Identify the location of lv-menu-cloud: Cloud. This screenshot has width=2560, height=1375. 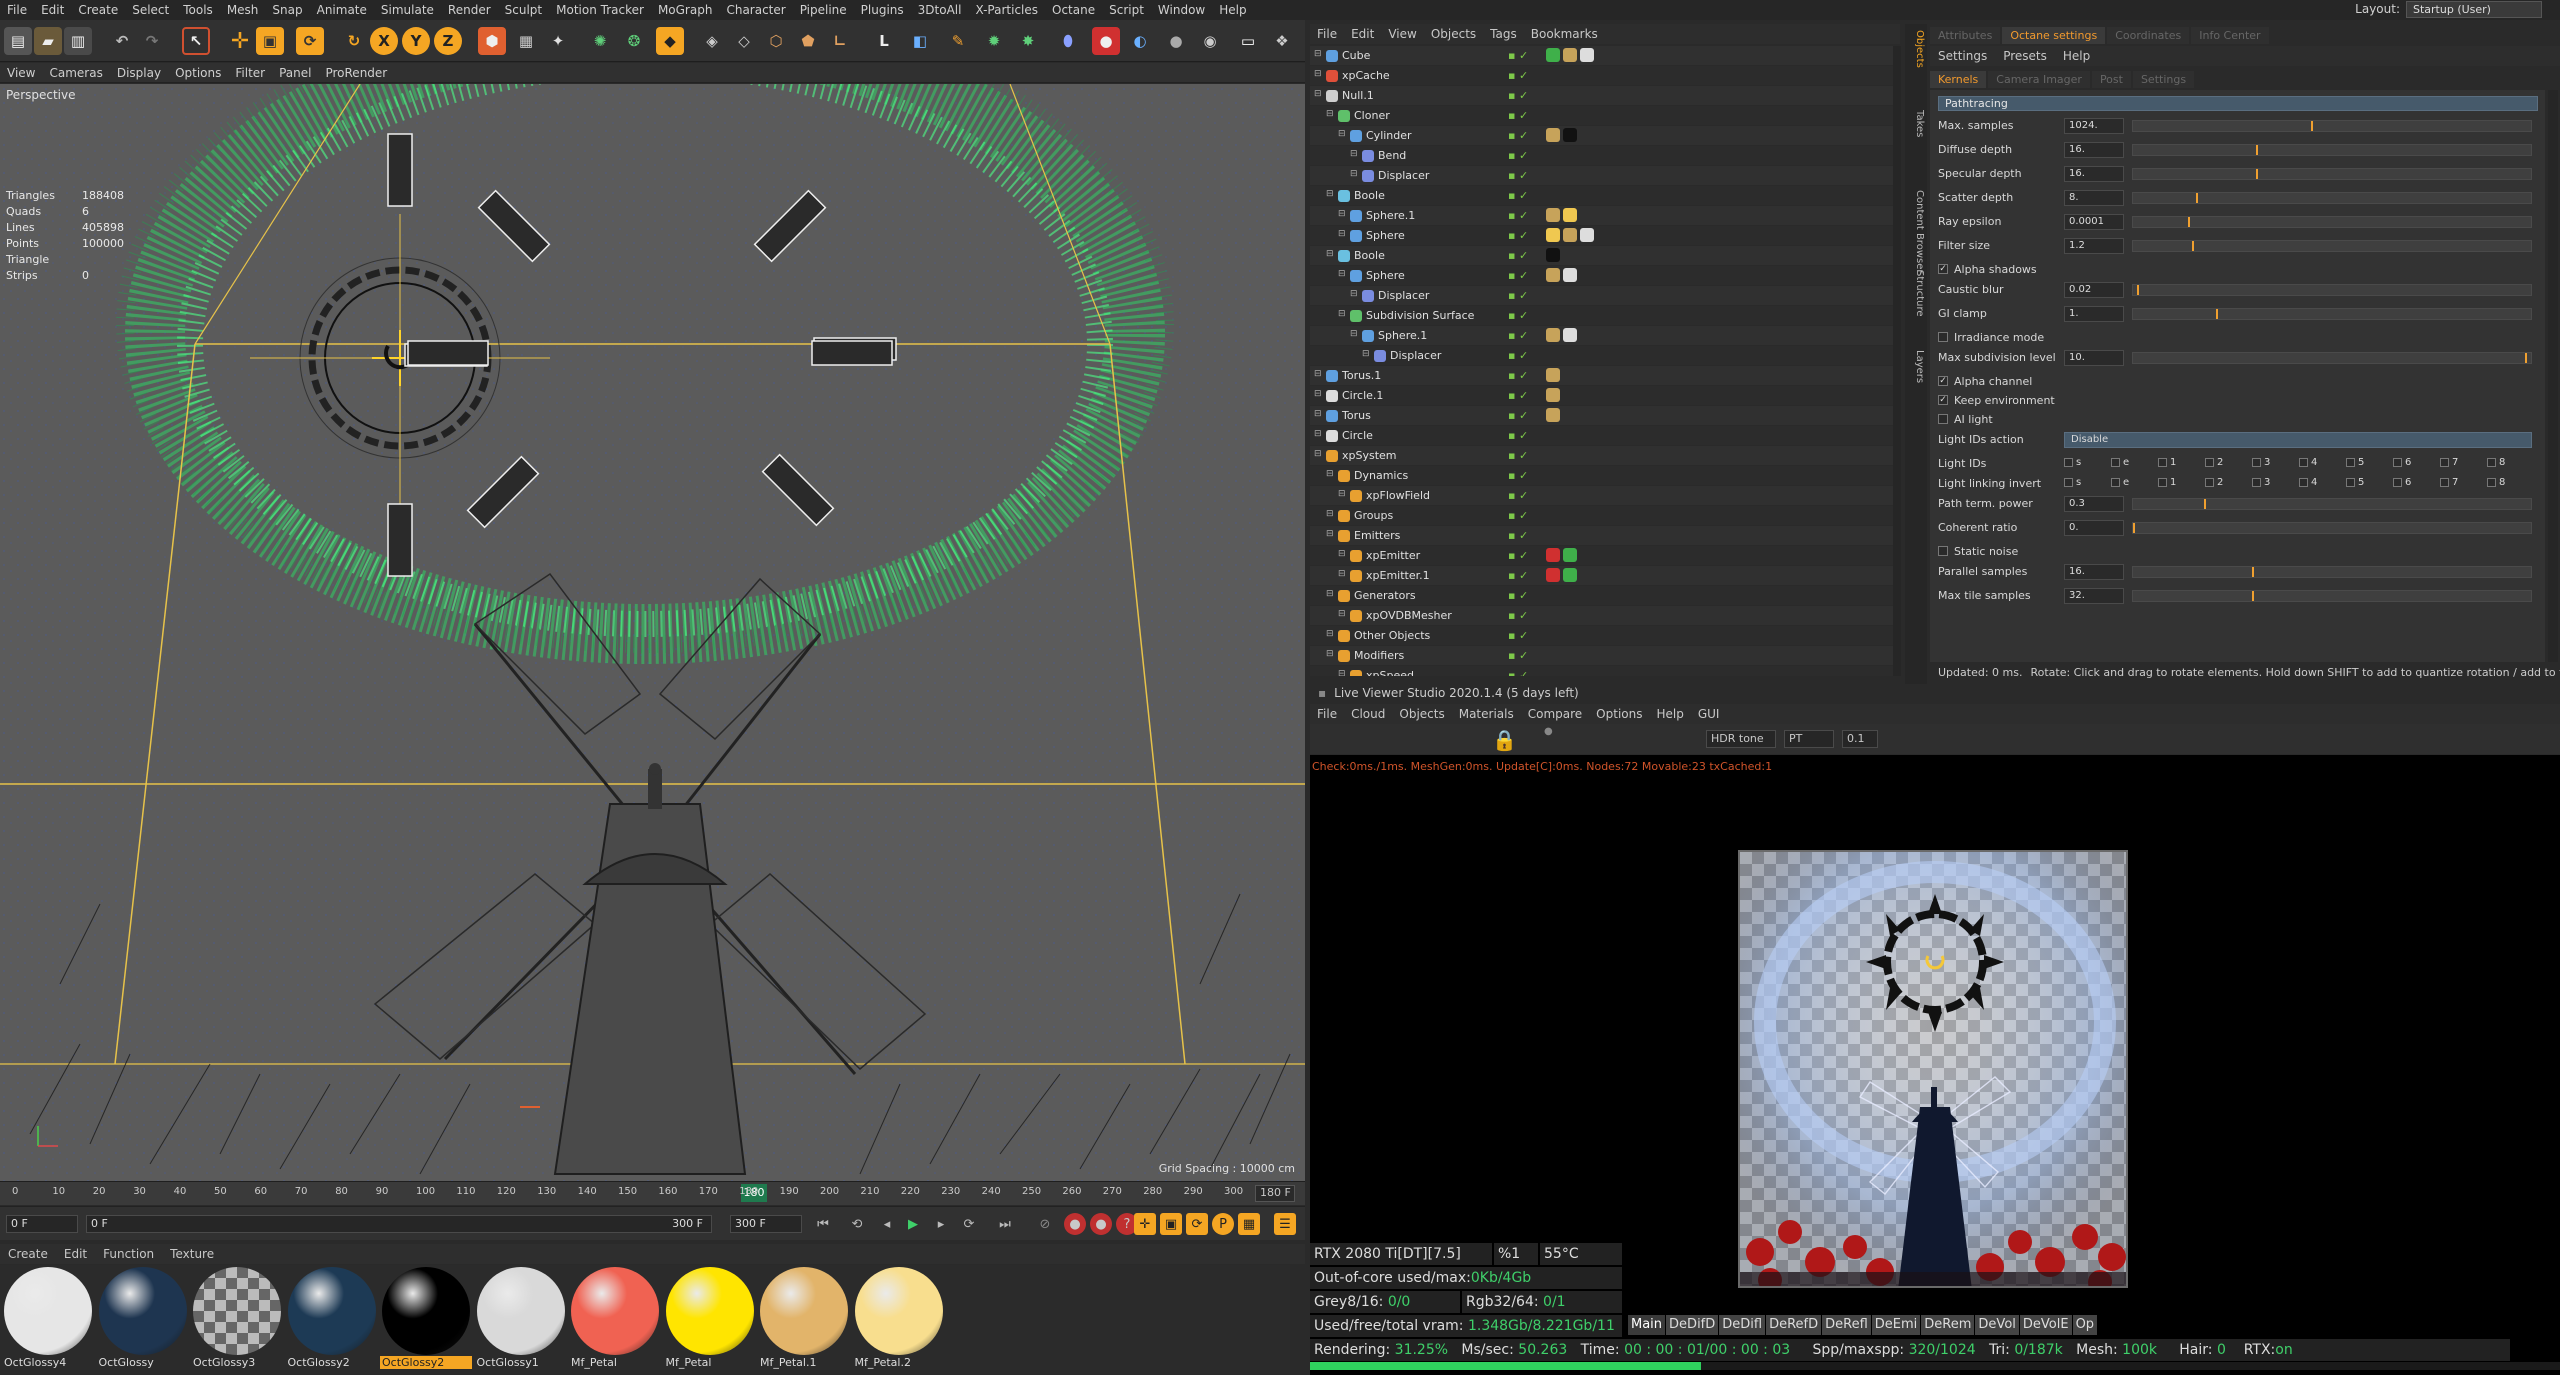
(1368, 714).